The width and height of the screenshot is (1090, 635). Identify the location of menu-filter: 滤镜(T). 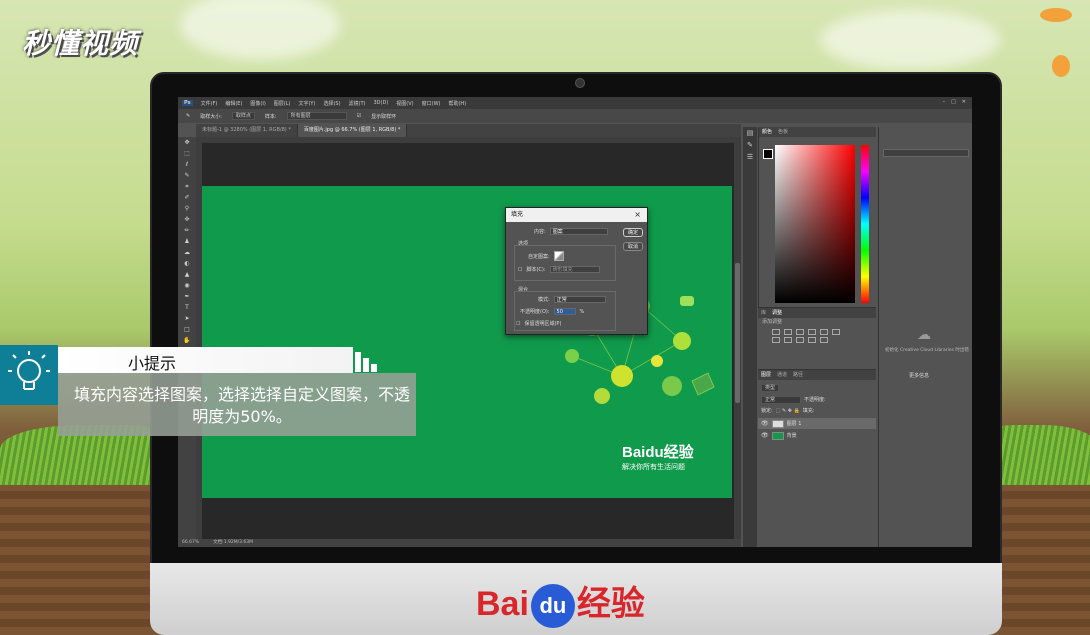
(357, 103).